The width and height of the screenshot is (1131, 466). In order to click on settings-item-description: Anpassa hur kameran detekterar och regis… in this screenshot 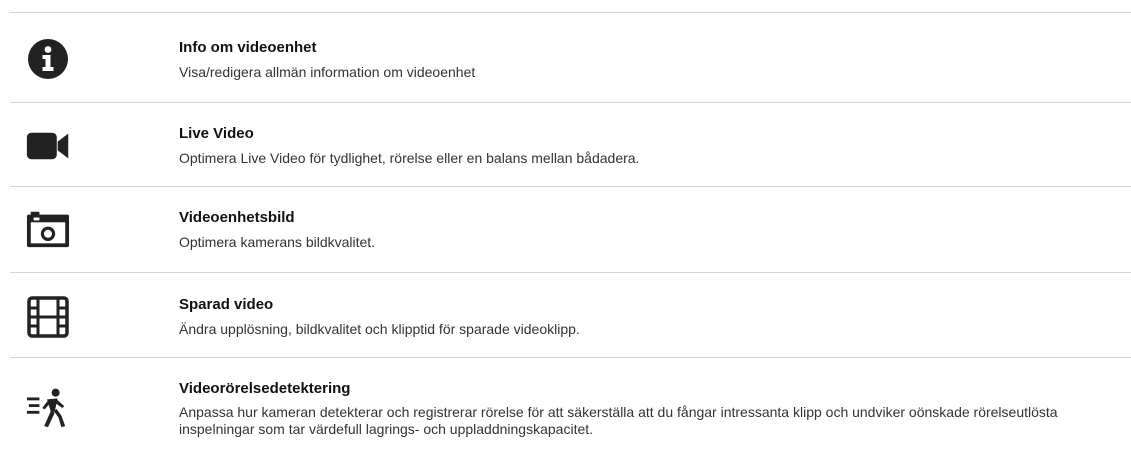, I will do `click(618, 420)`.